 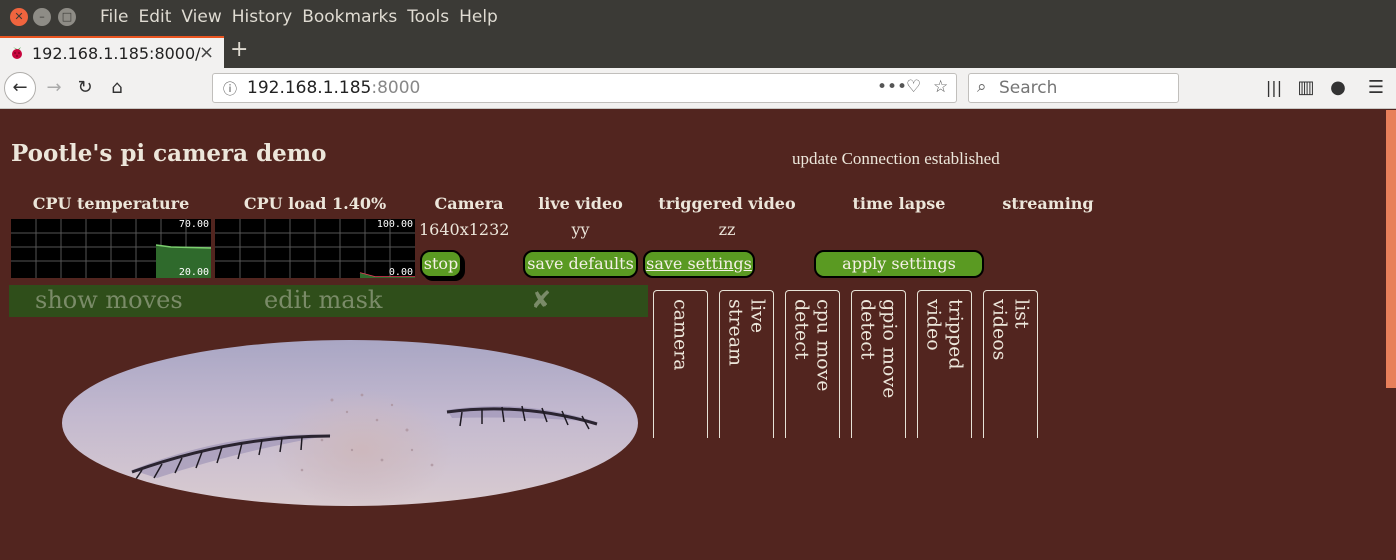 I want to click on new-tab-button: +, so click(x=239, y=49).